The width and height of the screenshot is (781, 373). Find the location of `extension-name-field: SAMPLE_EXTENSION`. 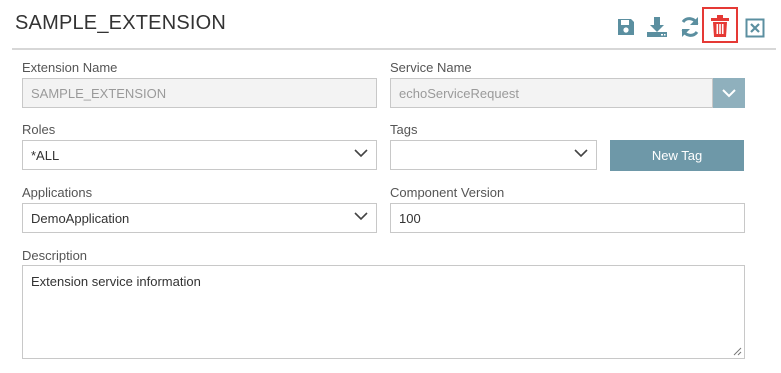

extension-name-field: SAMPLE_EXTENSION is located at coordinates (199, 93).